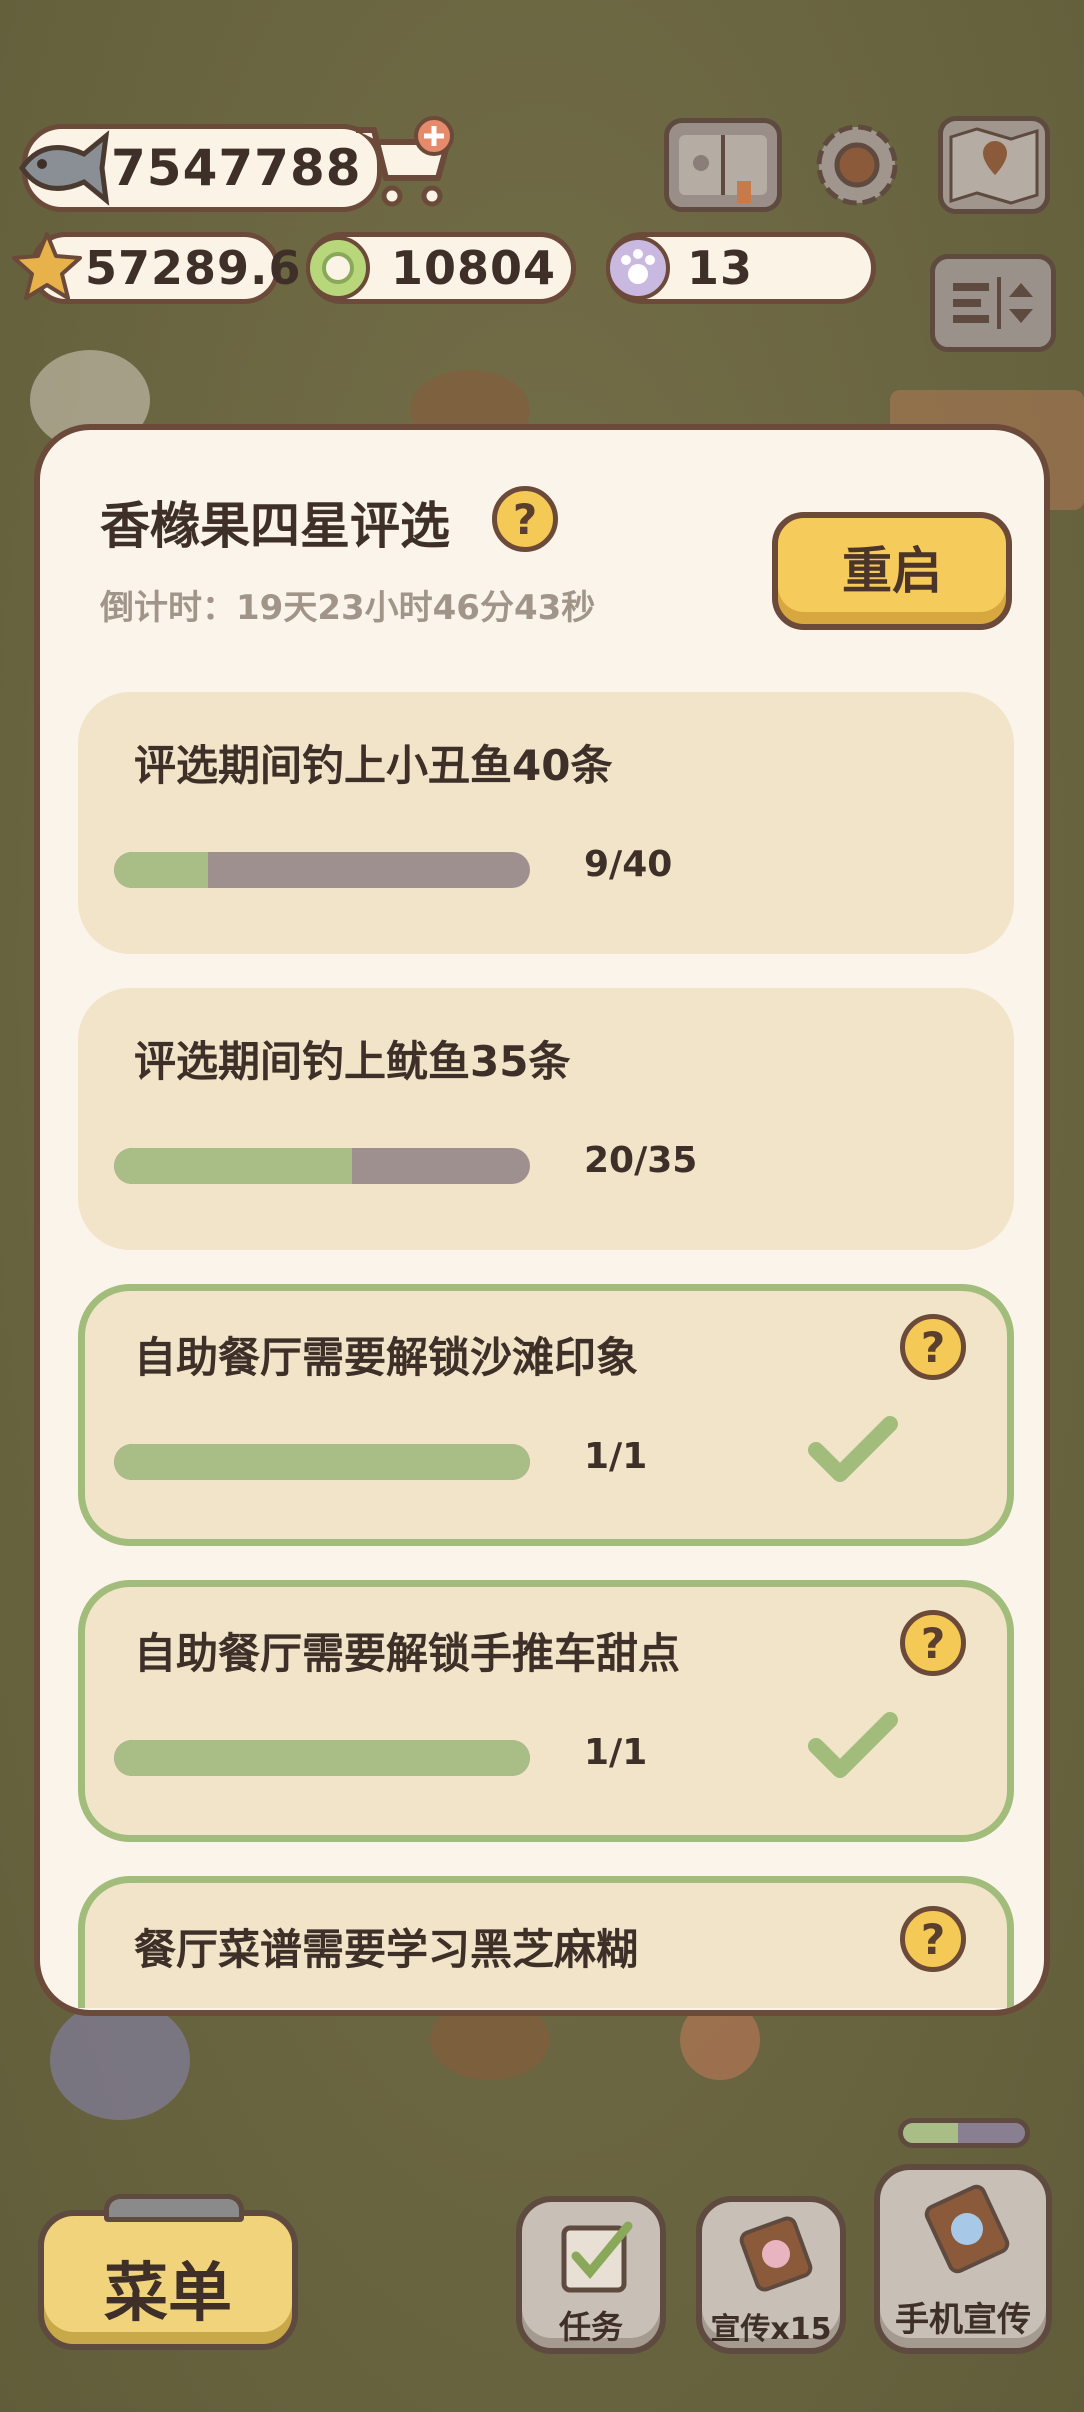 Image resolution: width=1084 pixels, height=2412 pixels. Describe the element at coordinates (930, 2133) in the screenshot. I see `phone-promote-progress-fill` at that location.